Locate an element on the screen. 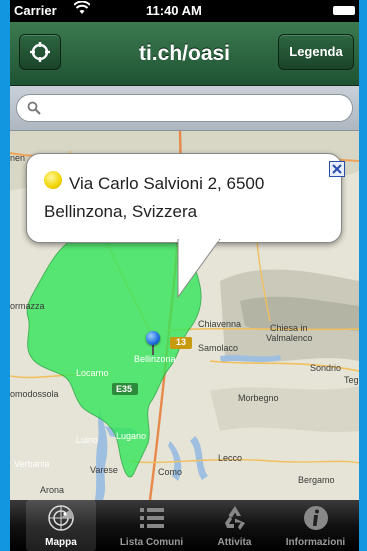 The image size is (367, 551). callout-pointer is located at coordinates (199, 269).